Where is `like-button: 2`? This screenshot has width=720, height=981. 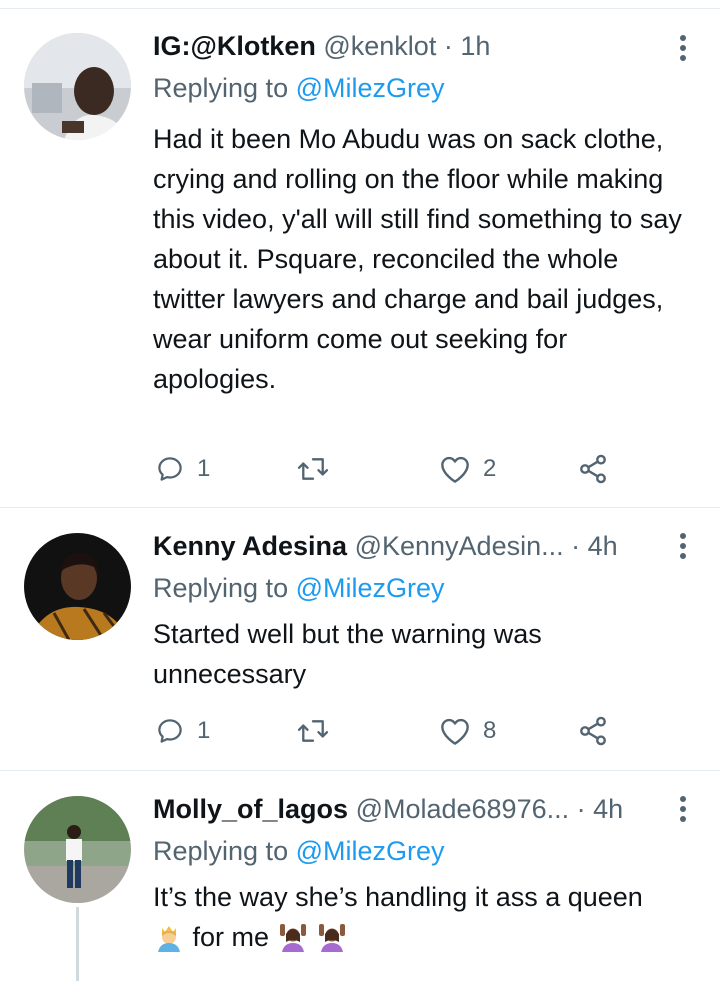
like-button: 2 is located at coordinates (467, 469).